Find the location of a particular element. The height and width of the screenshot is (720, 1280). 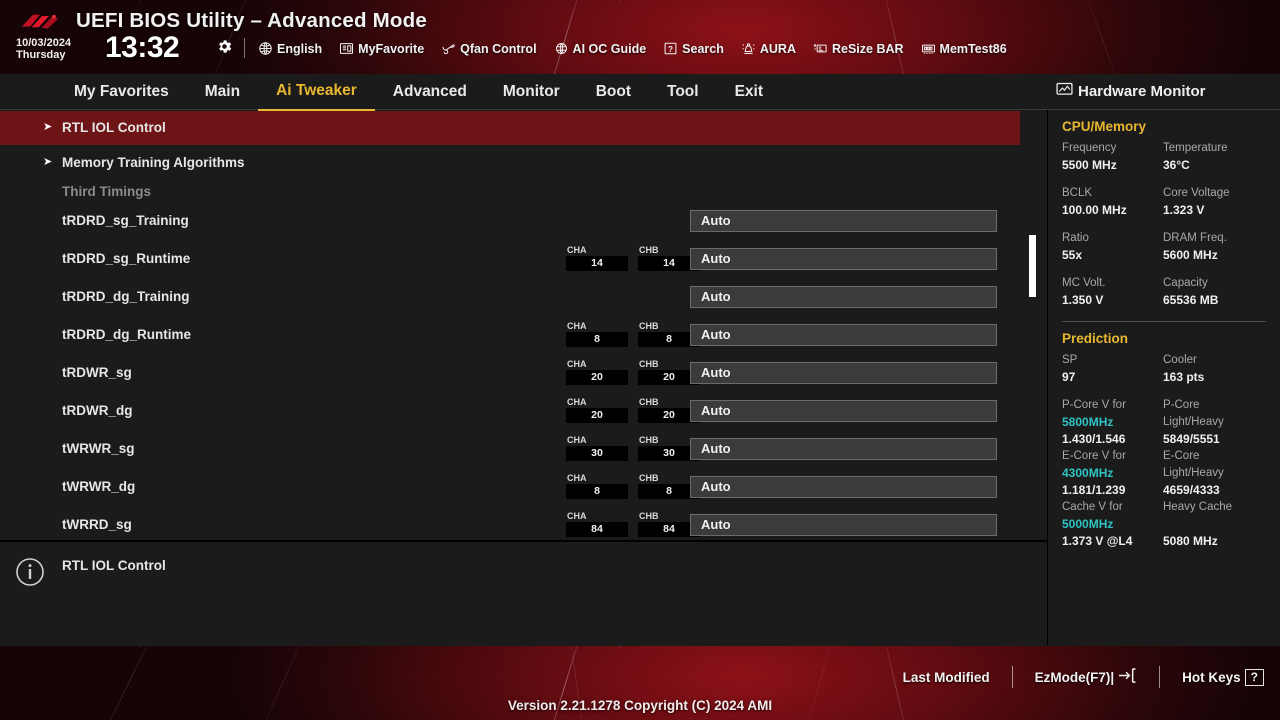

channel-a-value: 8 is located at coordinates (597, 339).